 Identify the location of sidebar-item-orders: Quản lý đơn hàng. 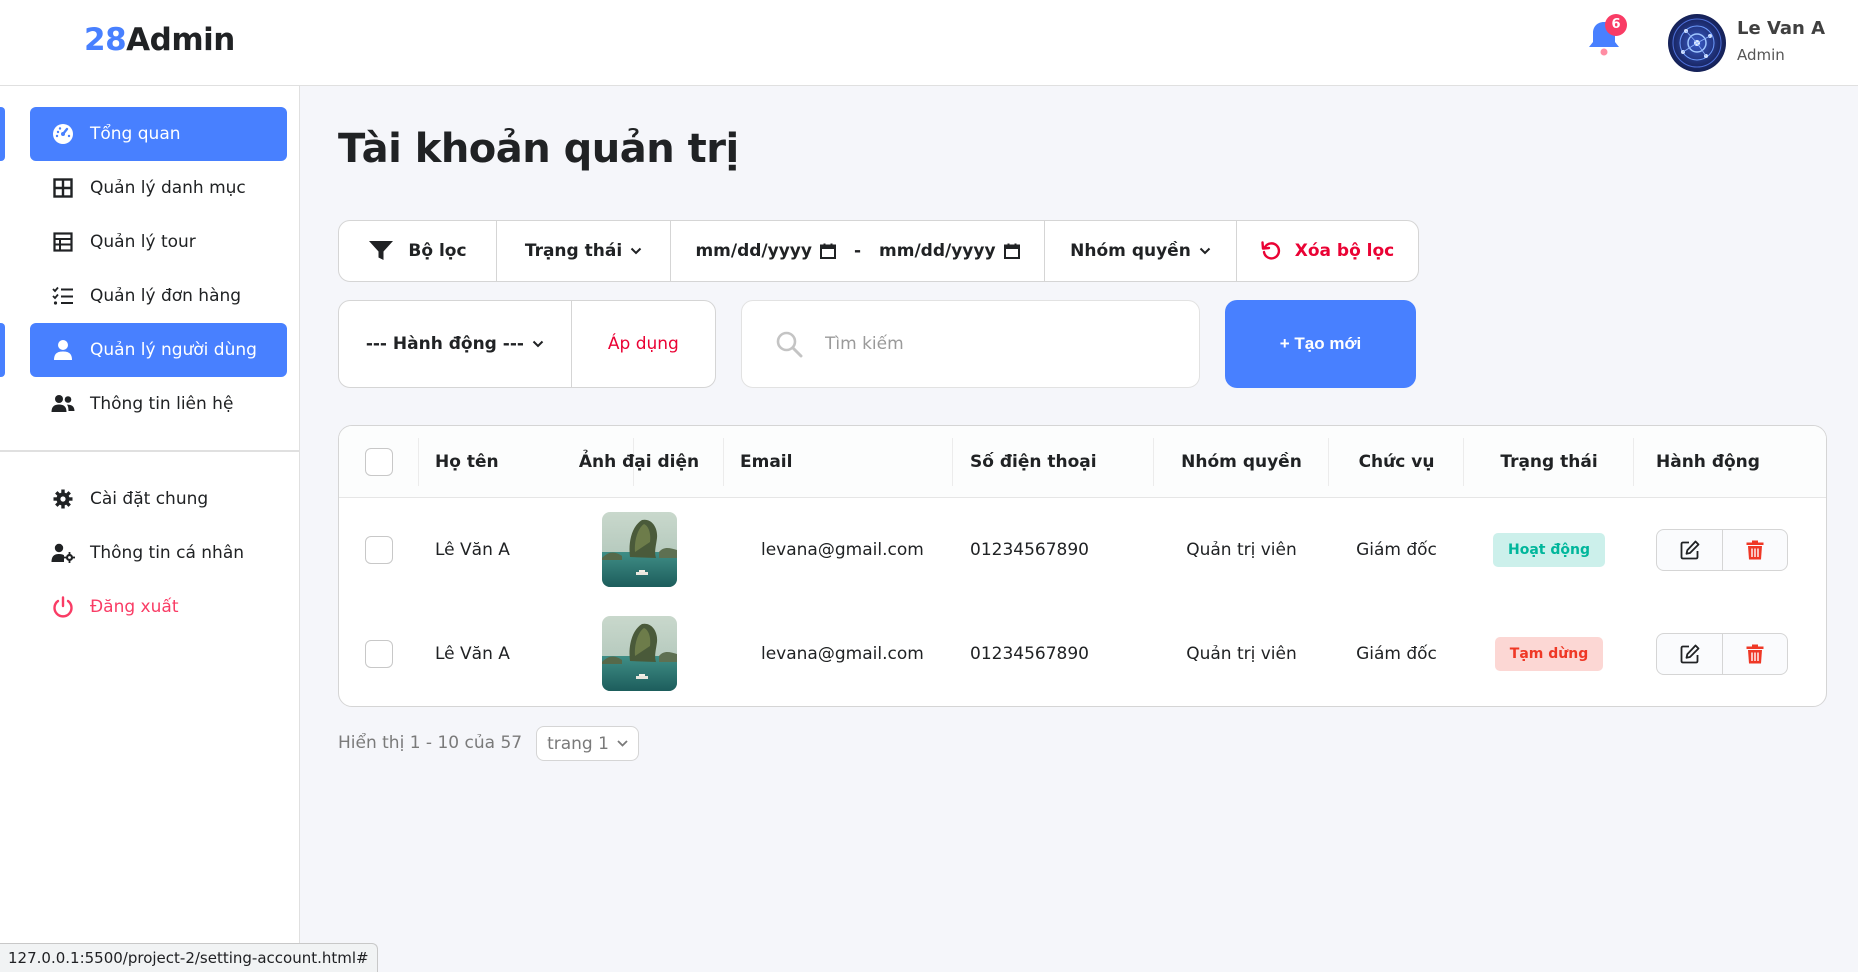
(158, 296).